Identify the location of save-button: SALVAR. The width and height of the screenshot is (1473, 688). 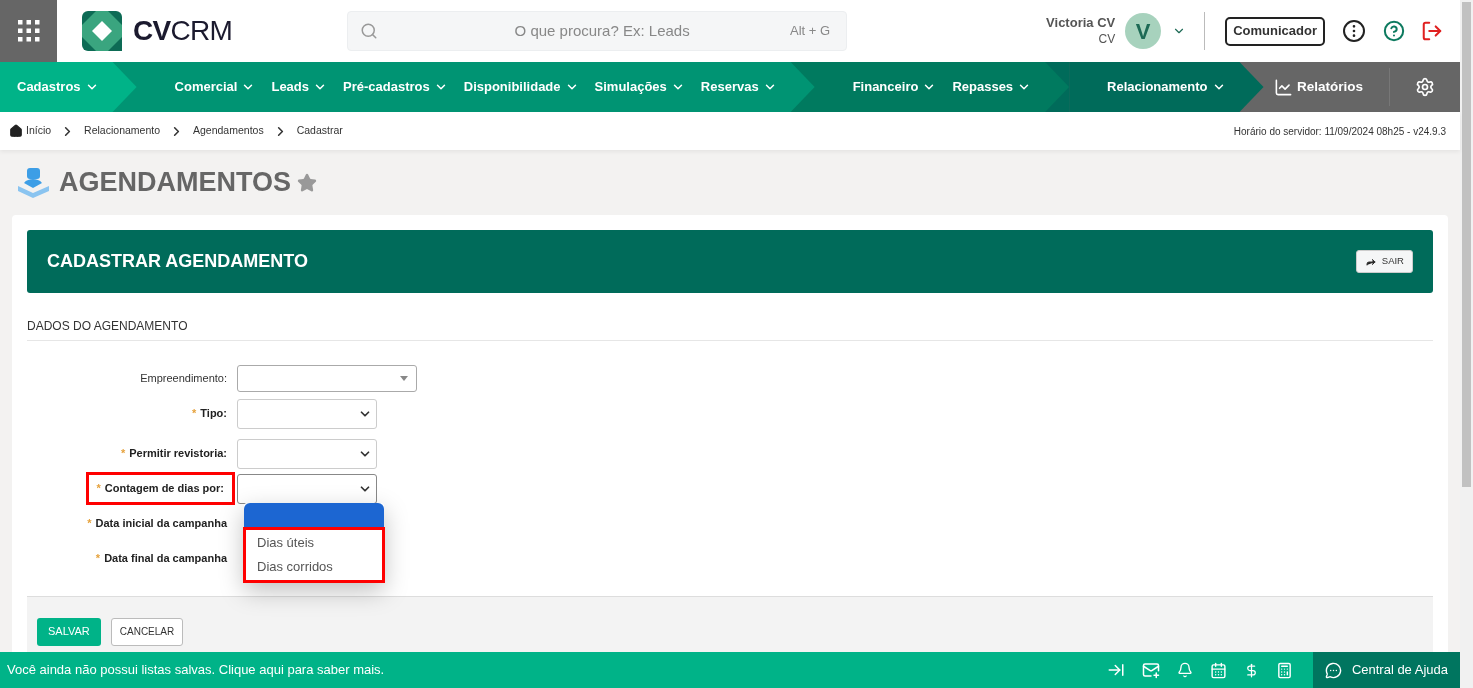
(69, 631).